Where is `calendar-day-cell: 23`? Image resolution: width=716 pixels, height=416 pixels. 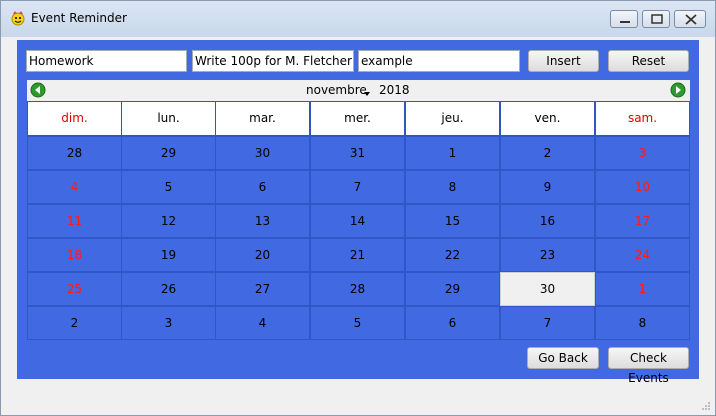
calendar-day-cell: 23 is located at coordinates (547, 255).